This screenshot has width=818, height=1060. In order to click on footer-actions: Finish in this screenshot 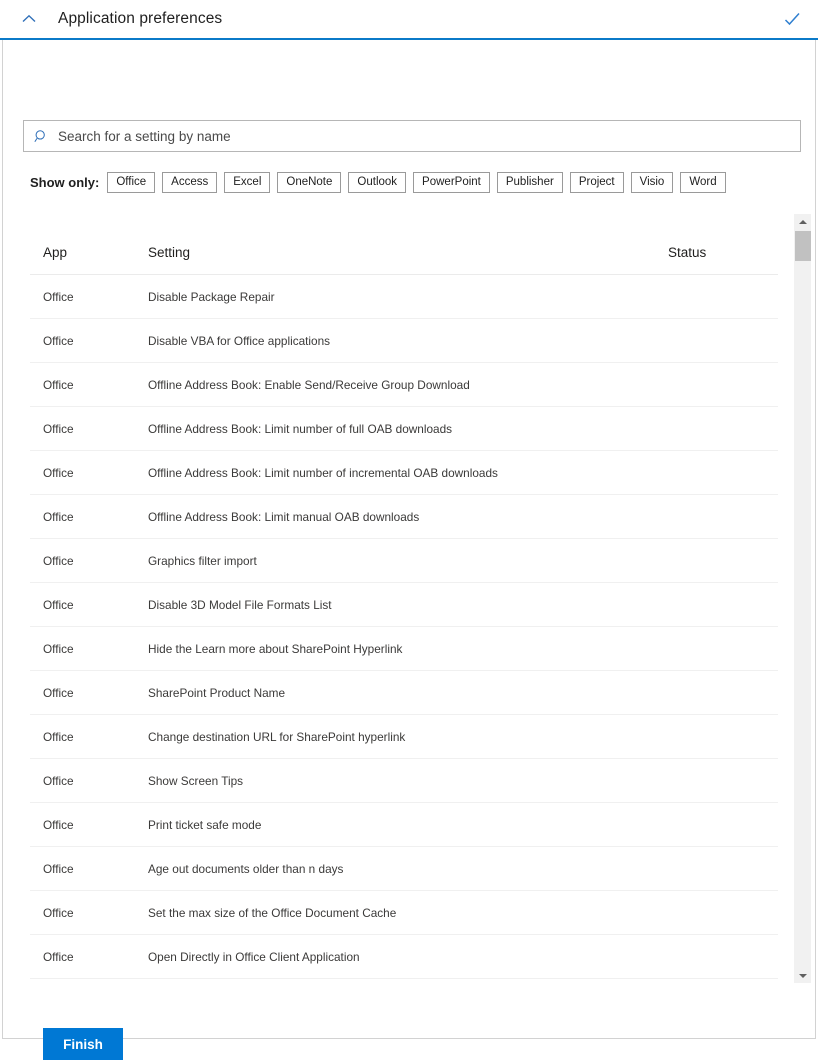, I will do `click(83, 1044)`.